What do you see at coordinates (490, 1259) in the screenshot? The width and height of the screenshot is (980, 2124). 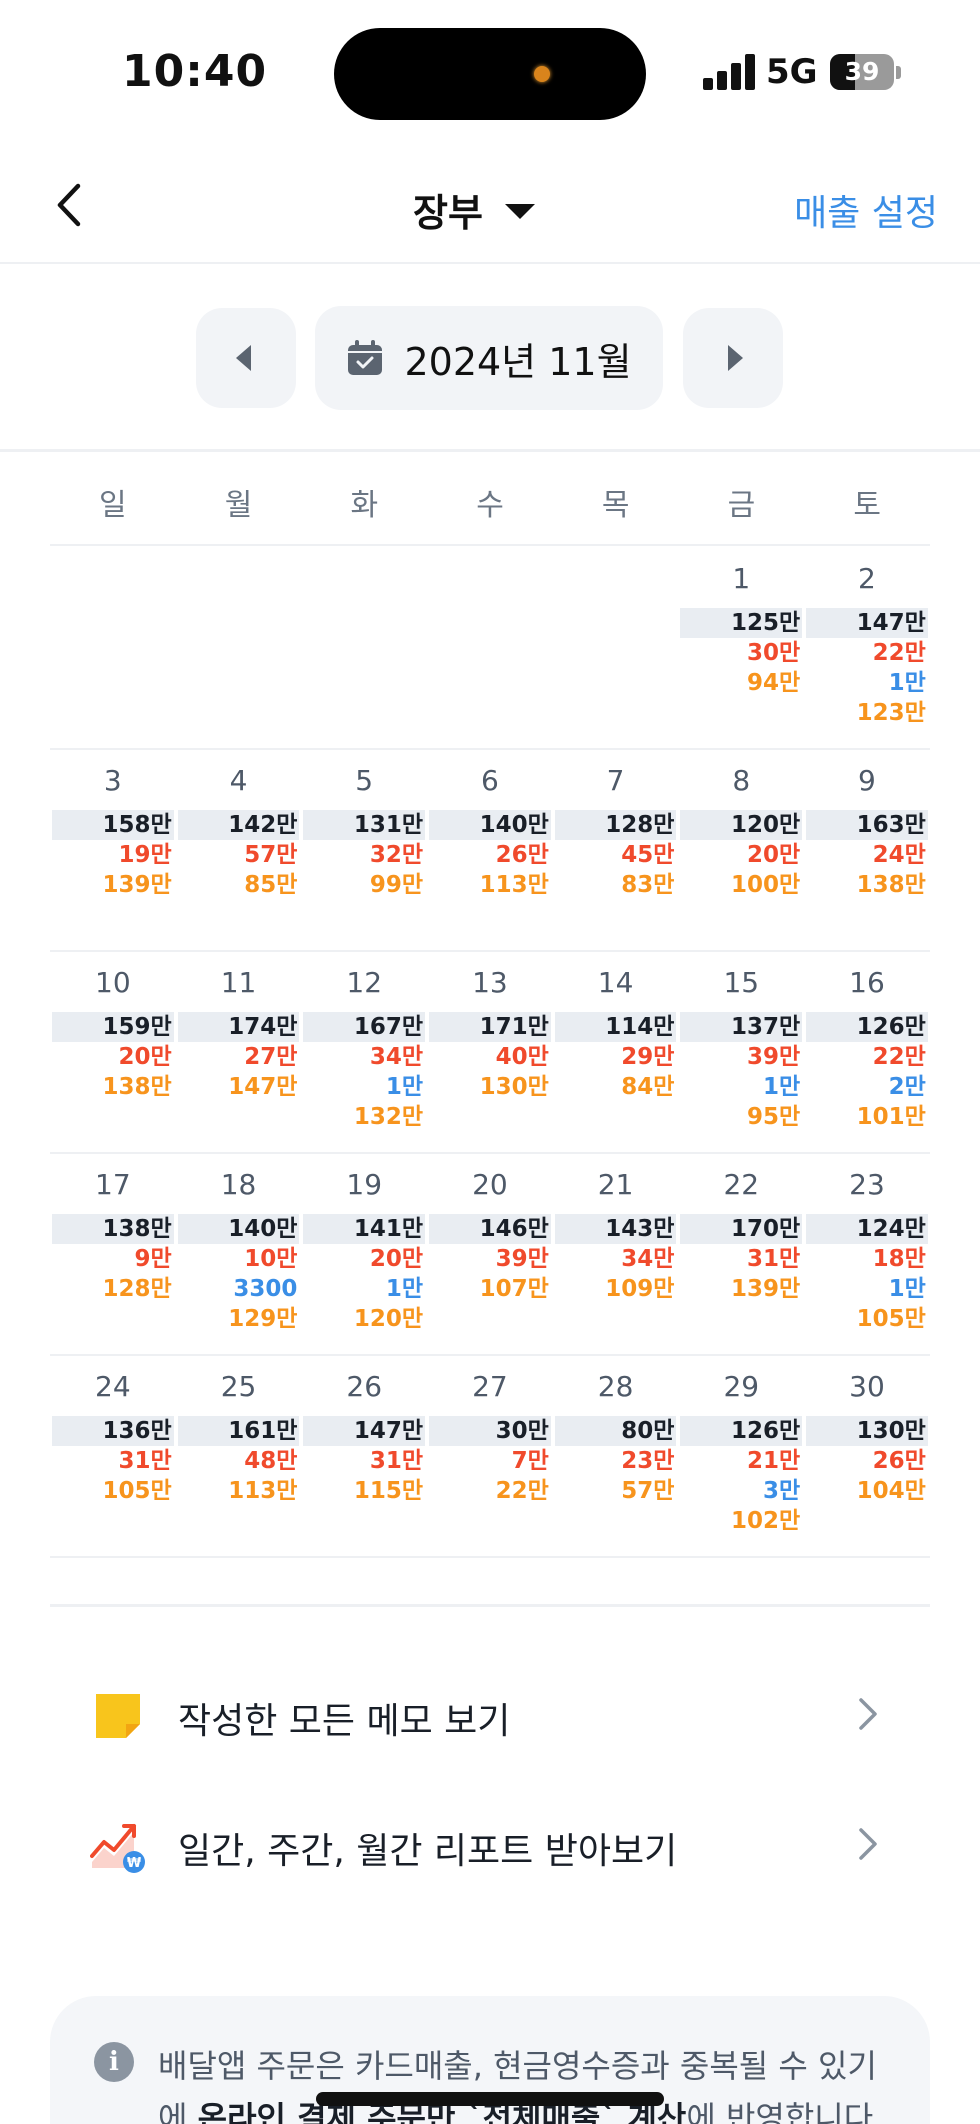 I see `day-values: 146만 39만 107만` at bounding box center [490, 1259].